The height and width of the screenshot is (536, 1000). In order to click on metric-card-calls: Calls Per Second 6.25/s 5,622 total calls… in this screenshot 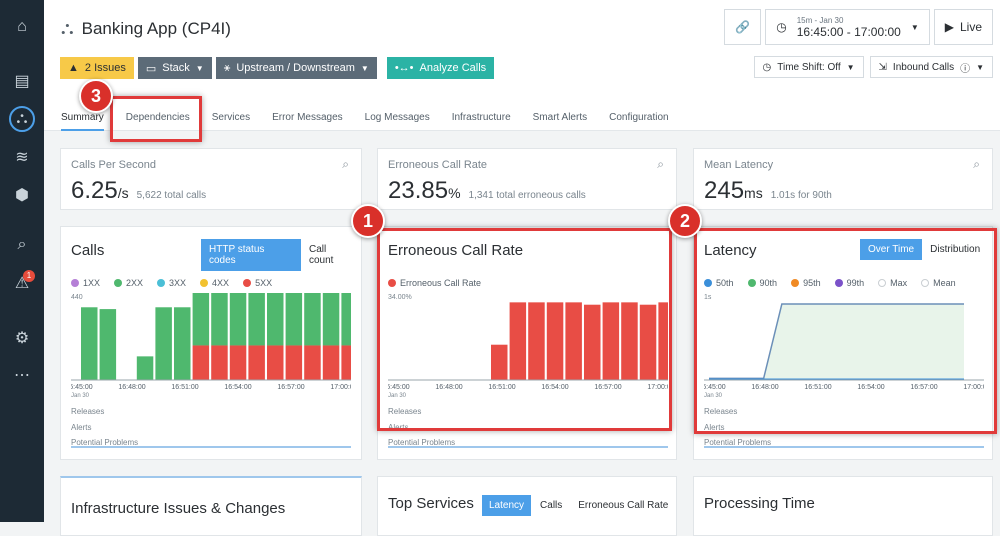, I will do `click(211, 179)`.